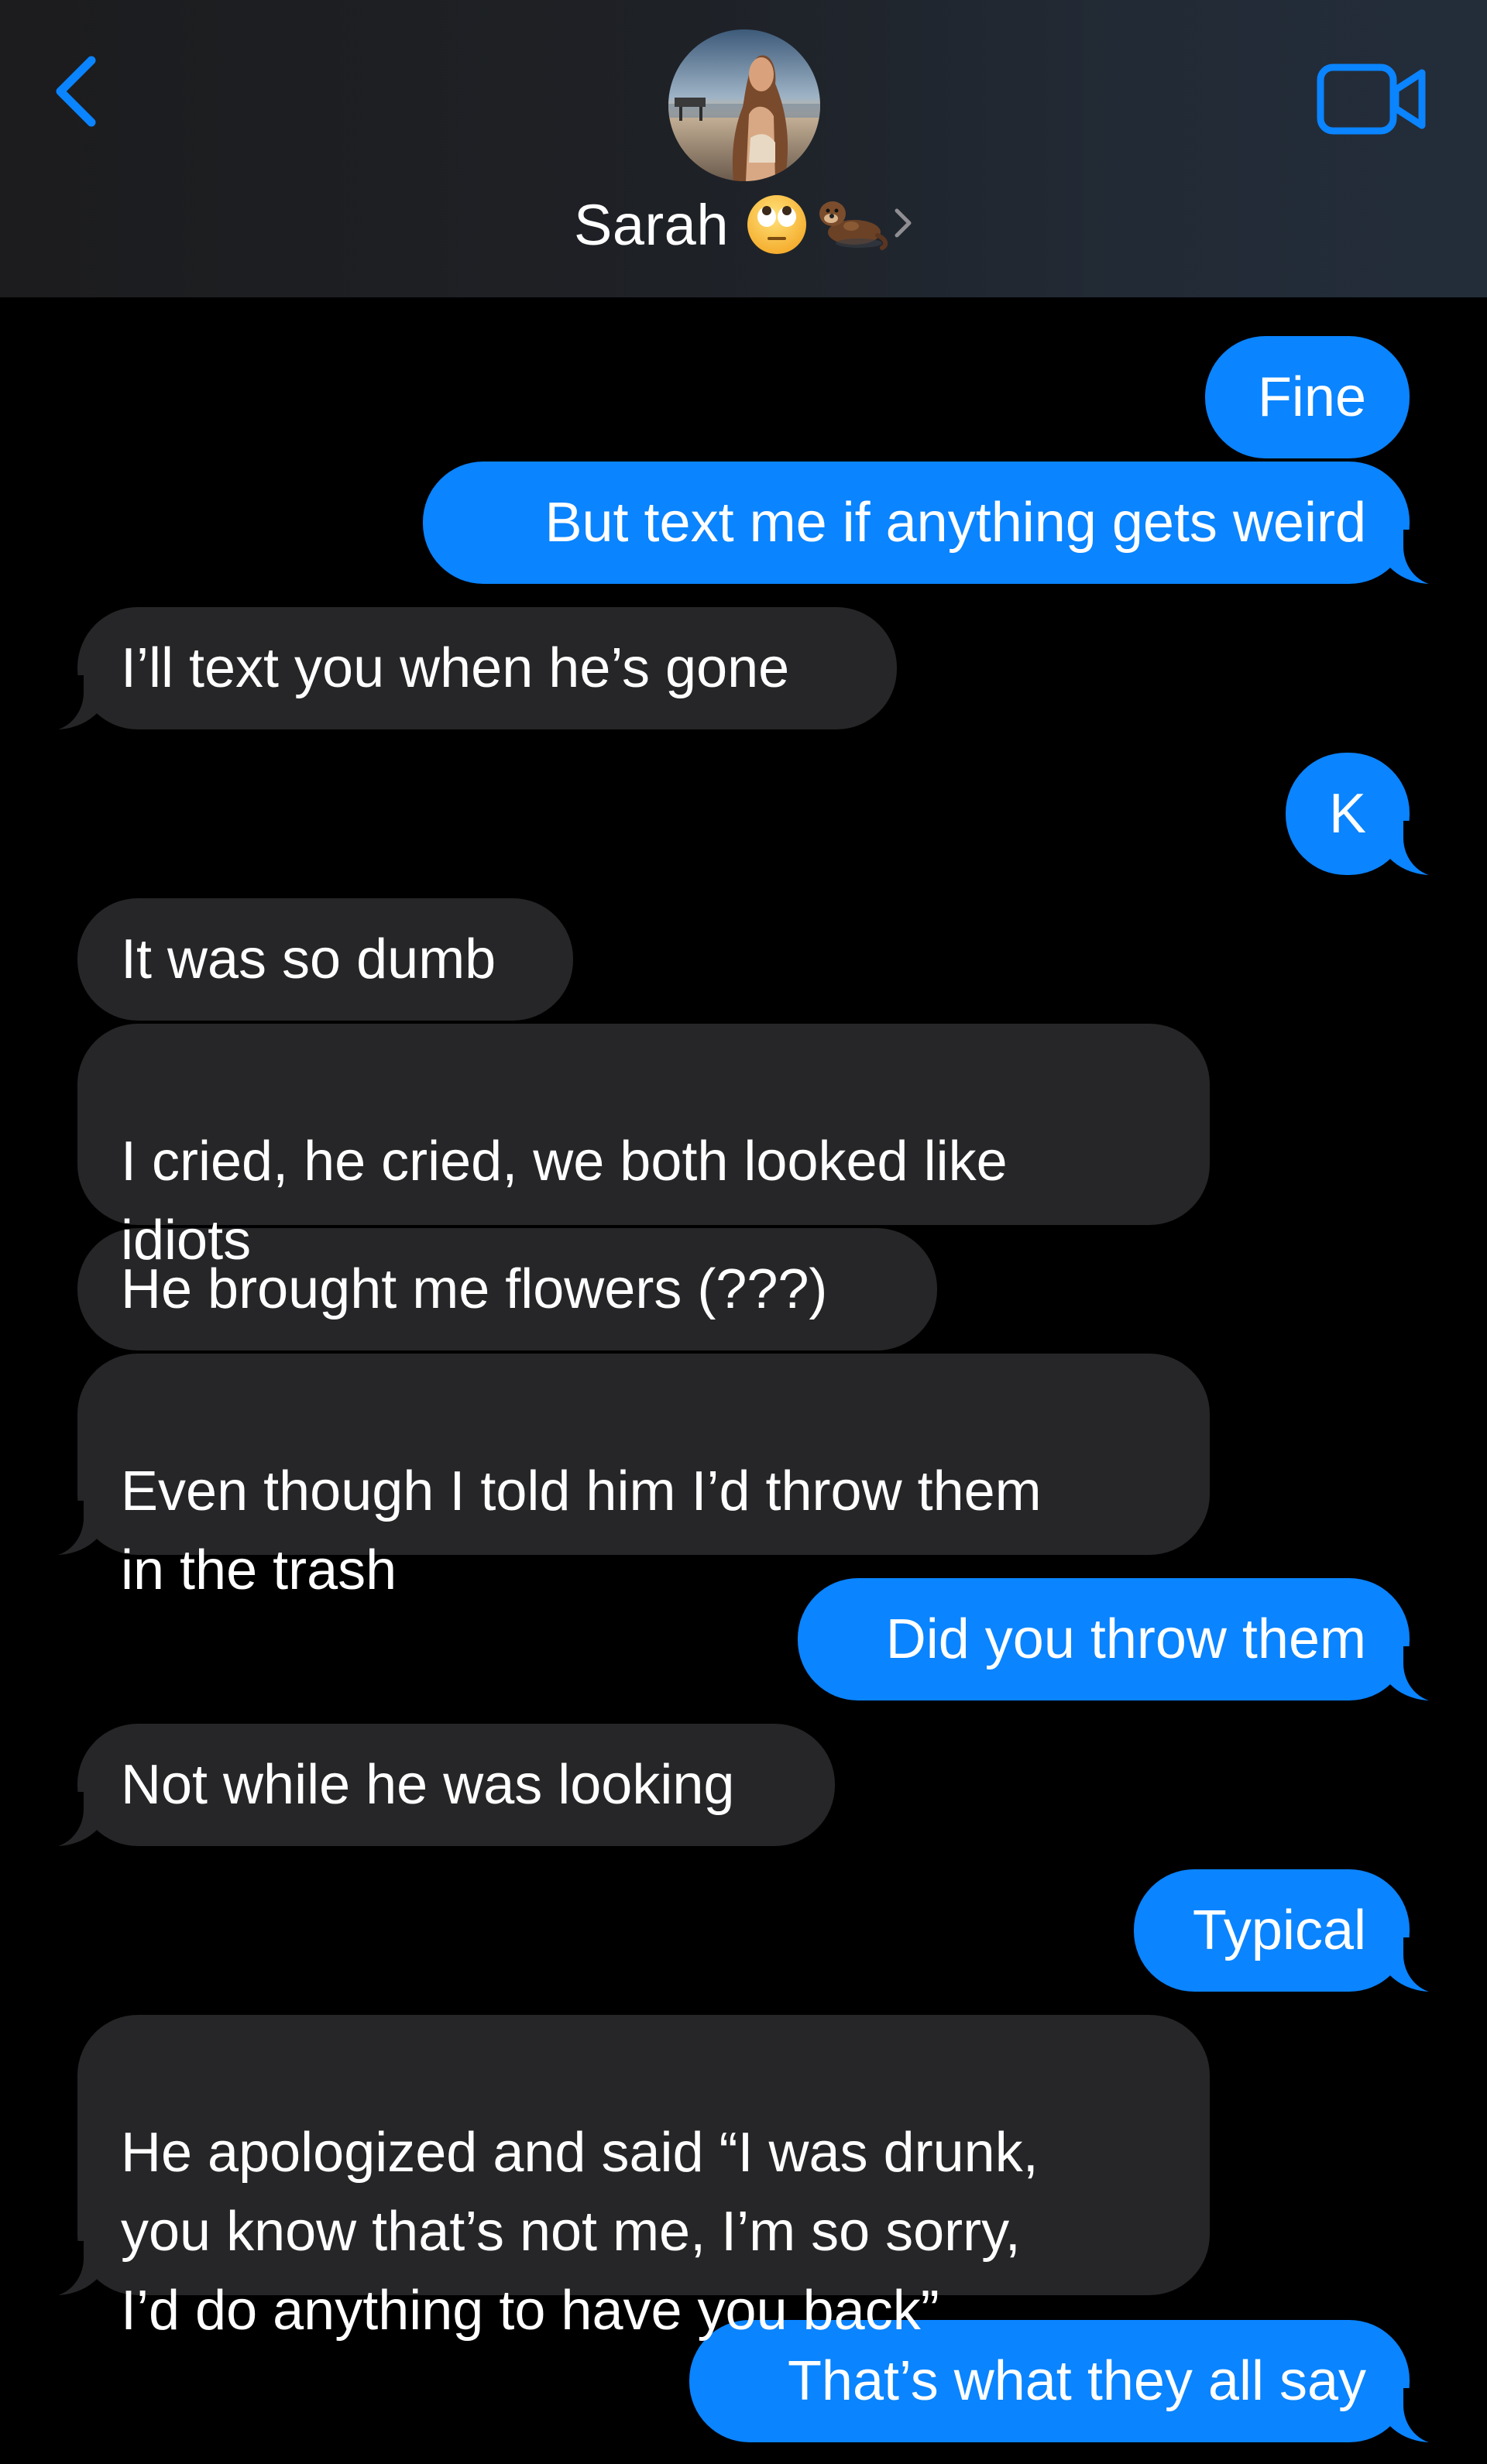 The height and width of the screenshot is (2464, 1487). Describe the element at coordinates (903, 225) in the screenshot. I see `chevron-right-icon` at that location.